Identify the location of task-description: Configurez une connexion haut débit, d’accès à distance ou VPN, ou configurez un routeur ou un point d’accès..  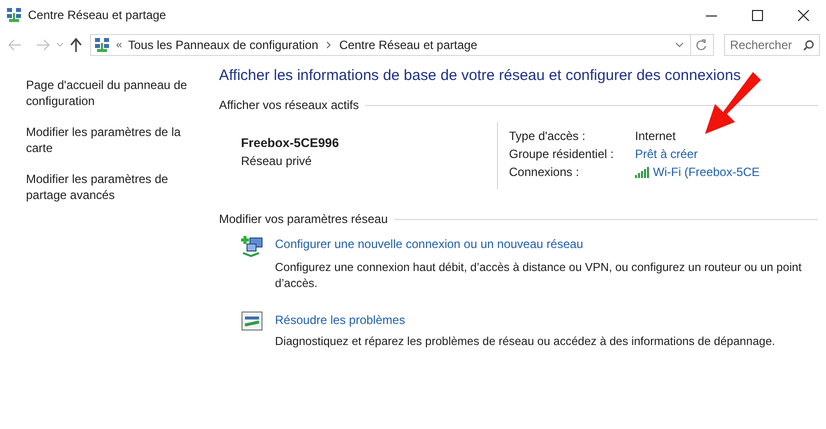
(539, 276).